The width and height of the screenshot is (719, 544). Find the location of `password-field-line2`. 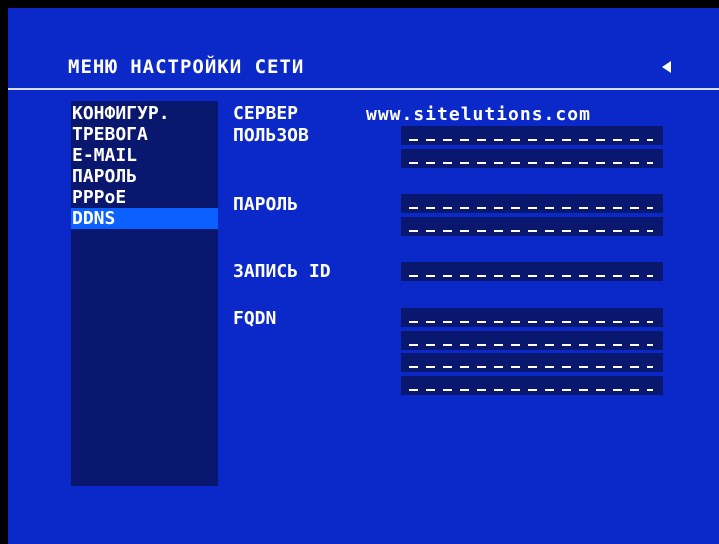

password-field-line2 is located at coordinates (532, 226).